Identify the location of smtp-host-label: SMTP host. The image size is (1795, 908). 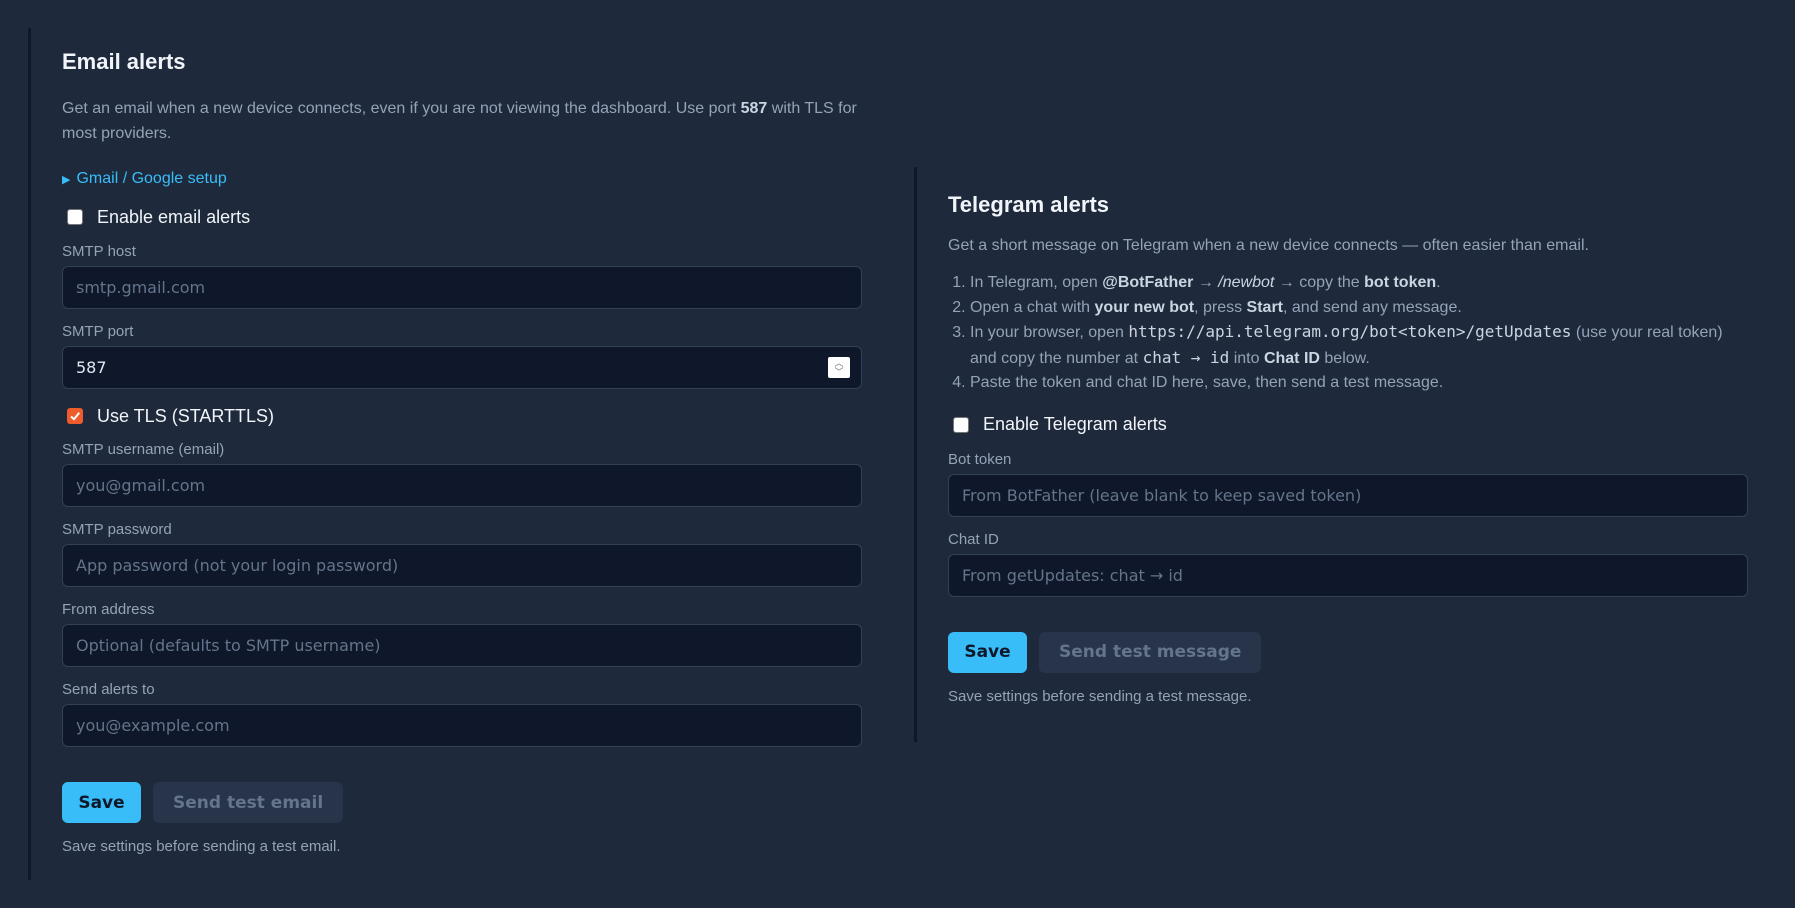
(99, 251).